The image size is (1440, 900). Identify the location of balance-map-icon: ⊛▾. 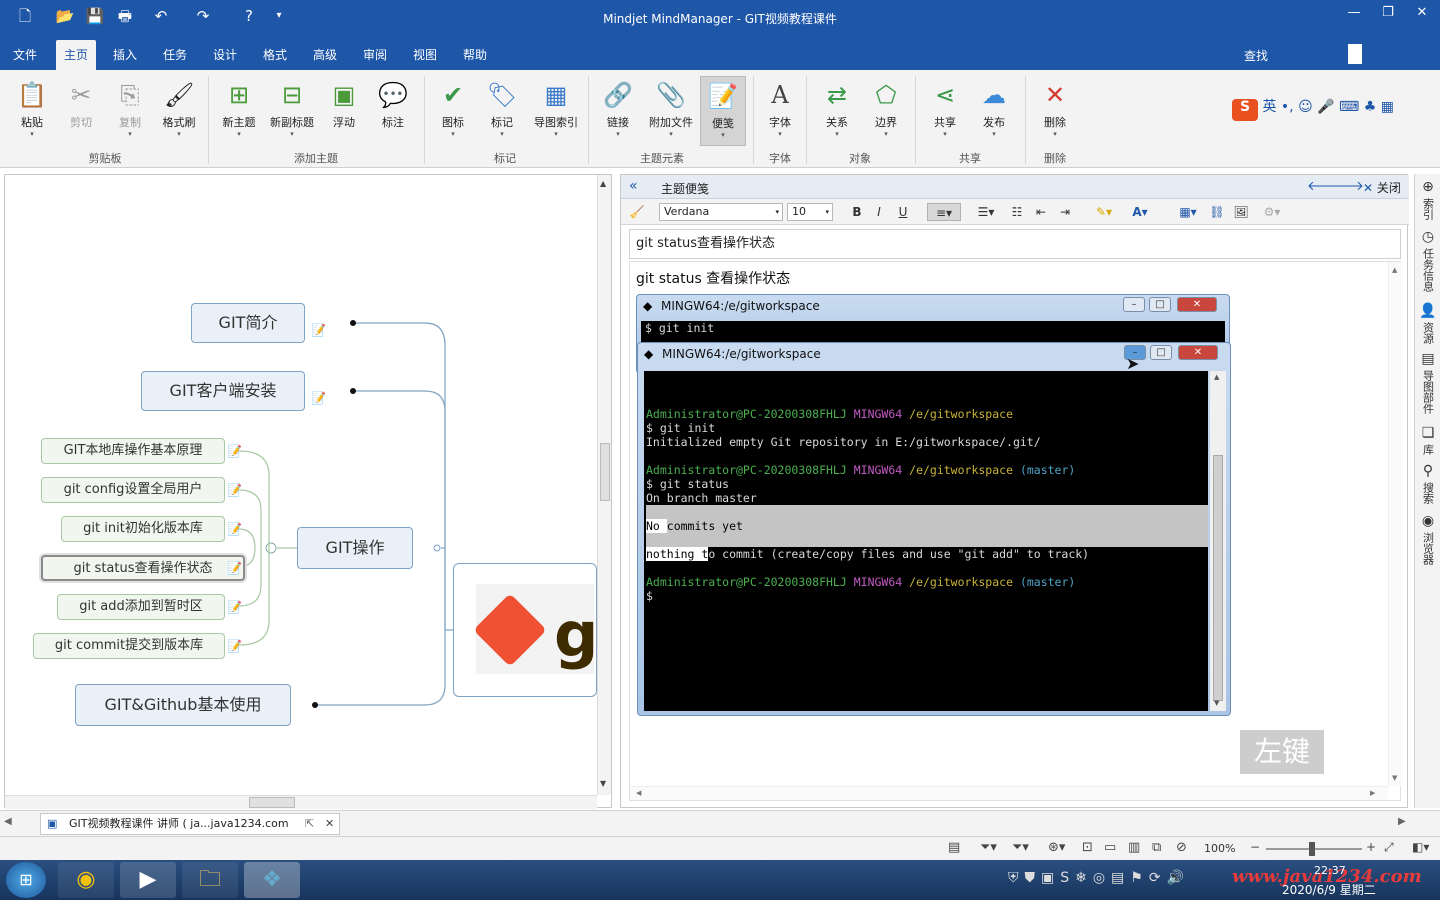
(1056, 847).